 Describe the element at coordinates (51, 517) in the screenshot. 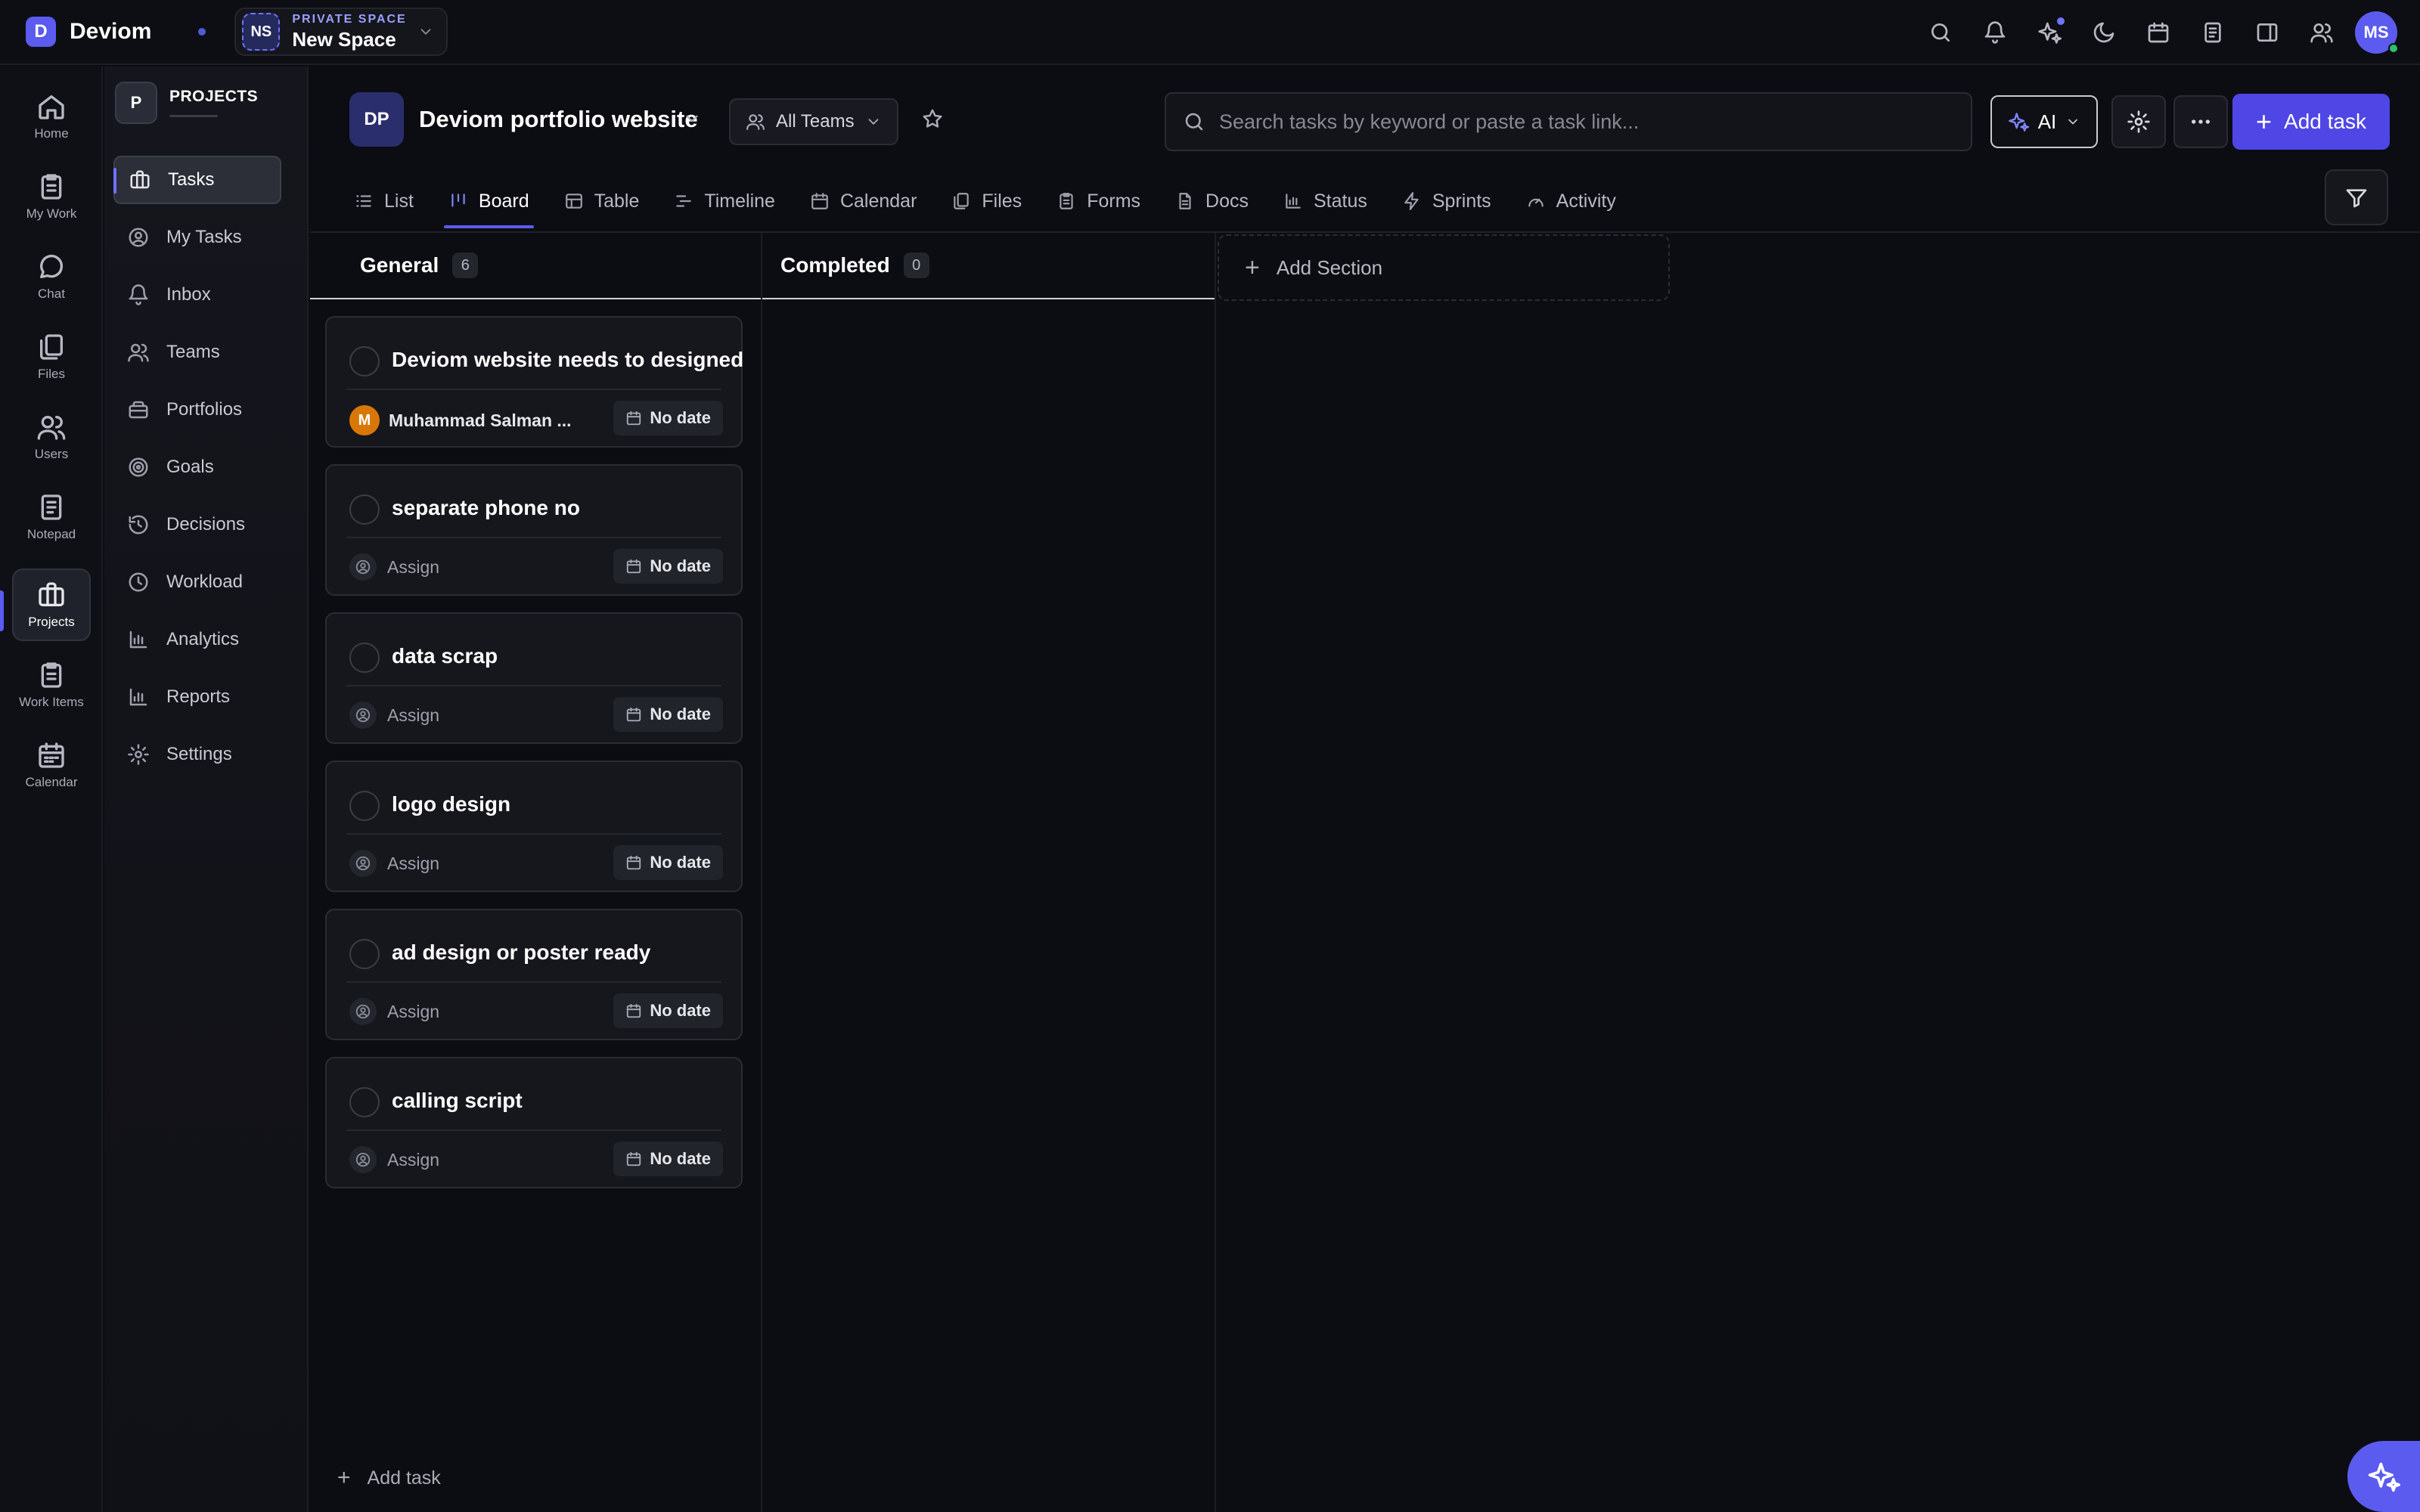

I see `rail-item-notepad: Notepad` at that location.